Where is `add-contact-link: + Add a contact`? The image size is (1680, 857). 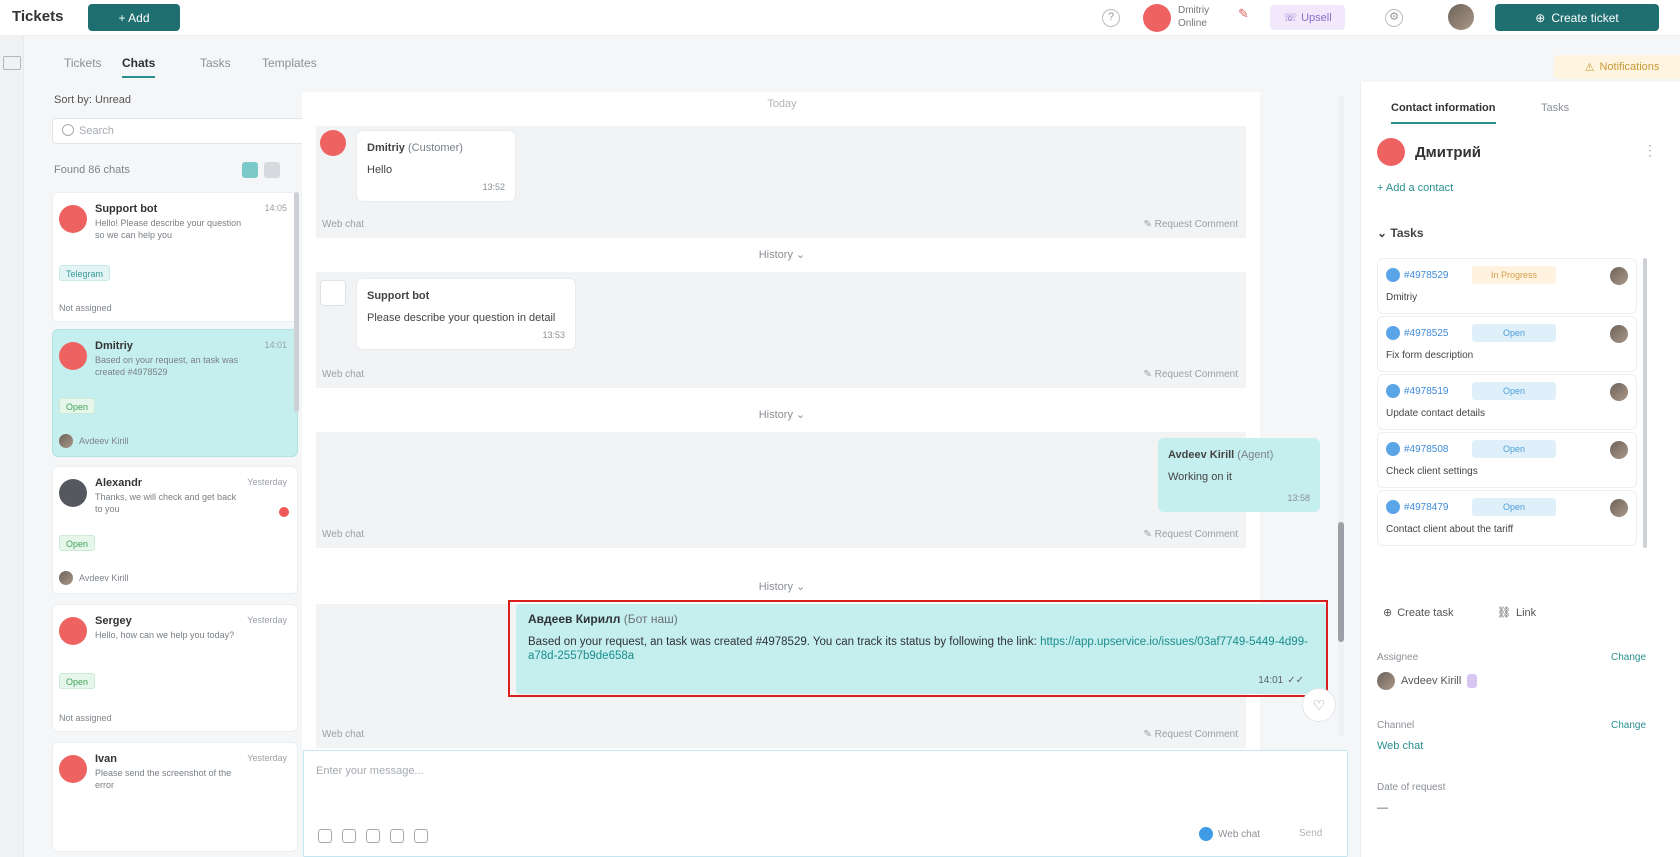
add-contact-link: + Add a contact is located at coordinates (1415, 188).